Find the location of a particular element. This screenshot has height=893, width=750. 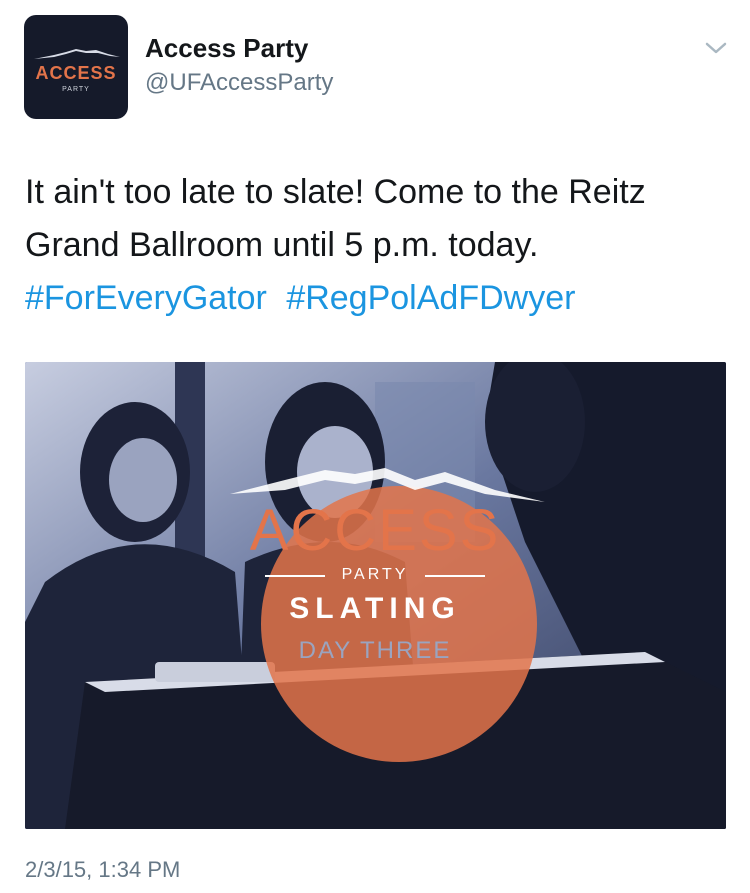

overlay-slating: SLATING is located at coordinates (375, 608).